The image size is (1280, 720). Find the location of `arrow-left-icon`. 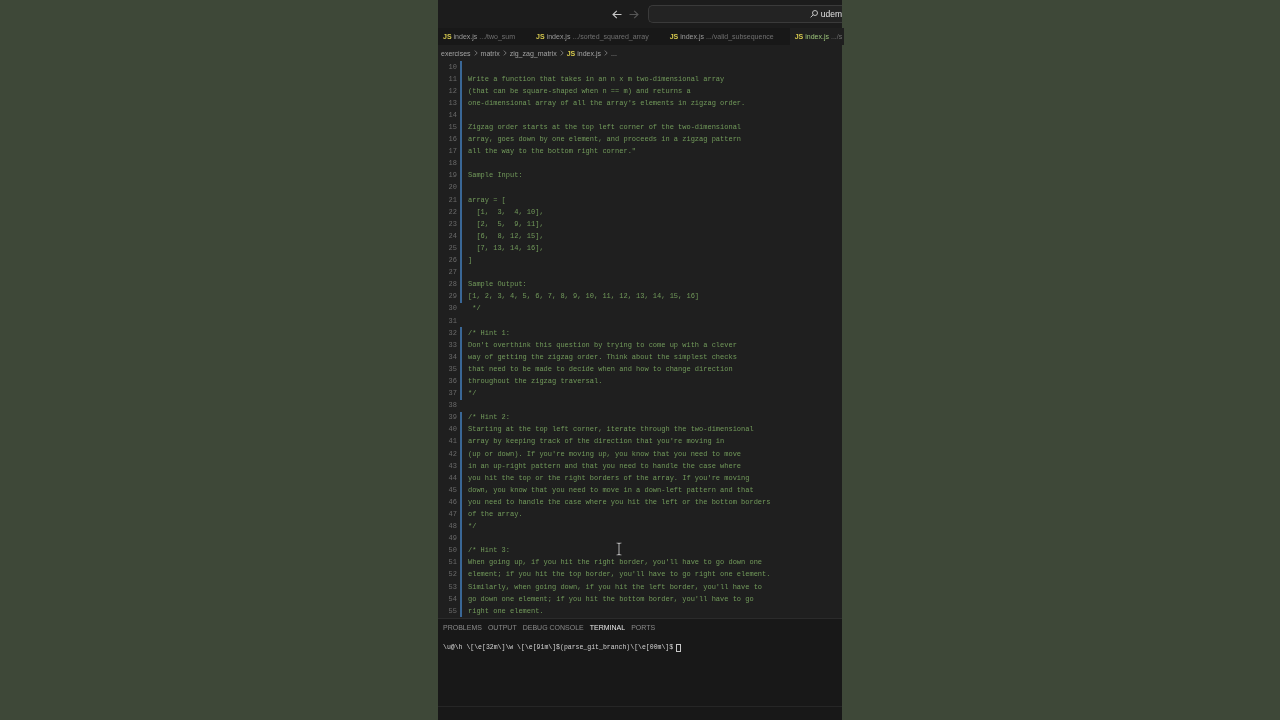

arrow-left-icon is located at coordinates (617, 14).